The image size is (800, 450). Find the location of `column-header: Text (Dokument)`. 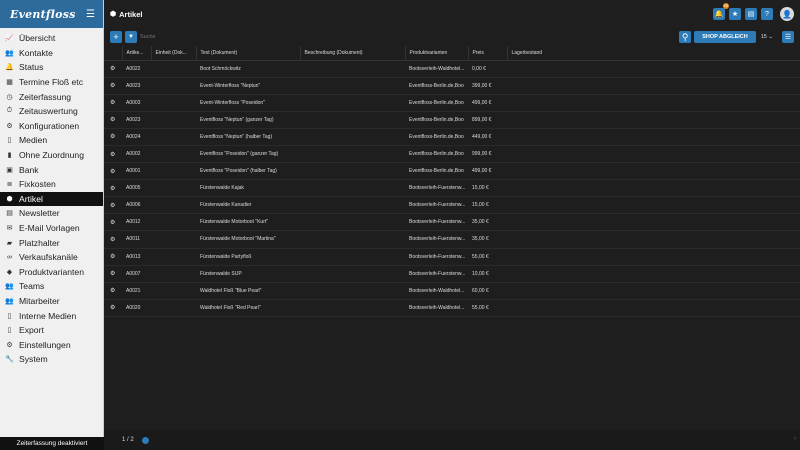

column-header: Text (Dokument) is located at coordinates (248, 53).